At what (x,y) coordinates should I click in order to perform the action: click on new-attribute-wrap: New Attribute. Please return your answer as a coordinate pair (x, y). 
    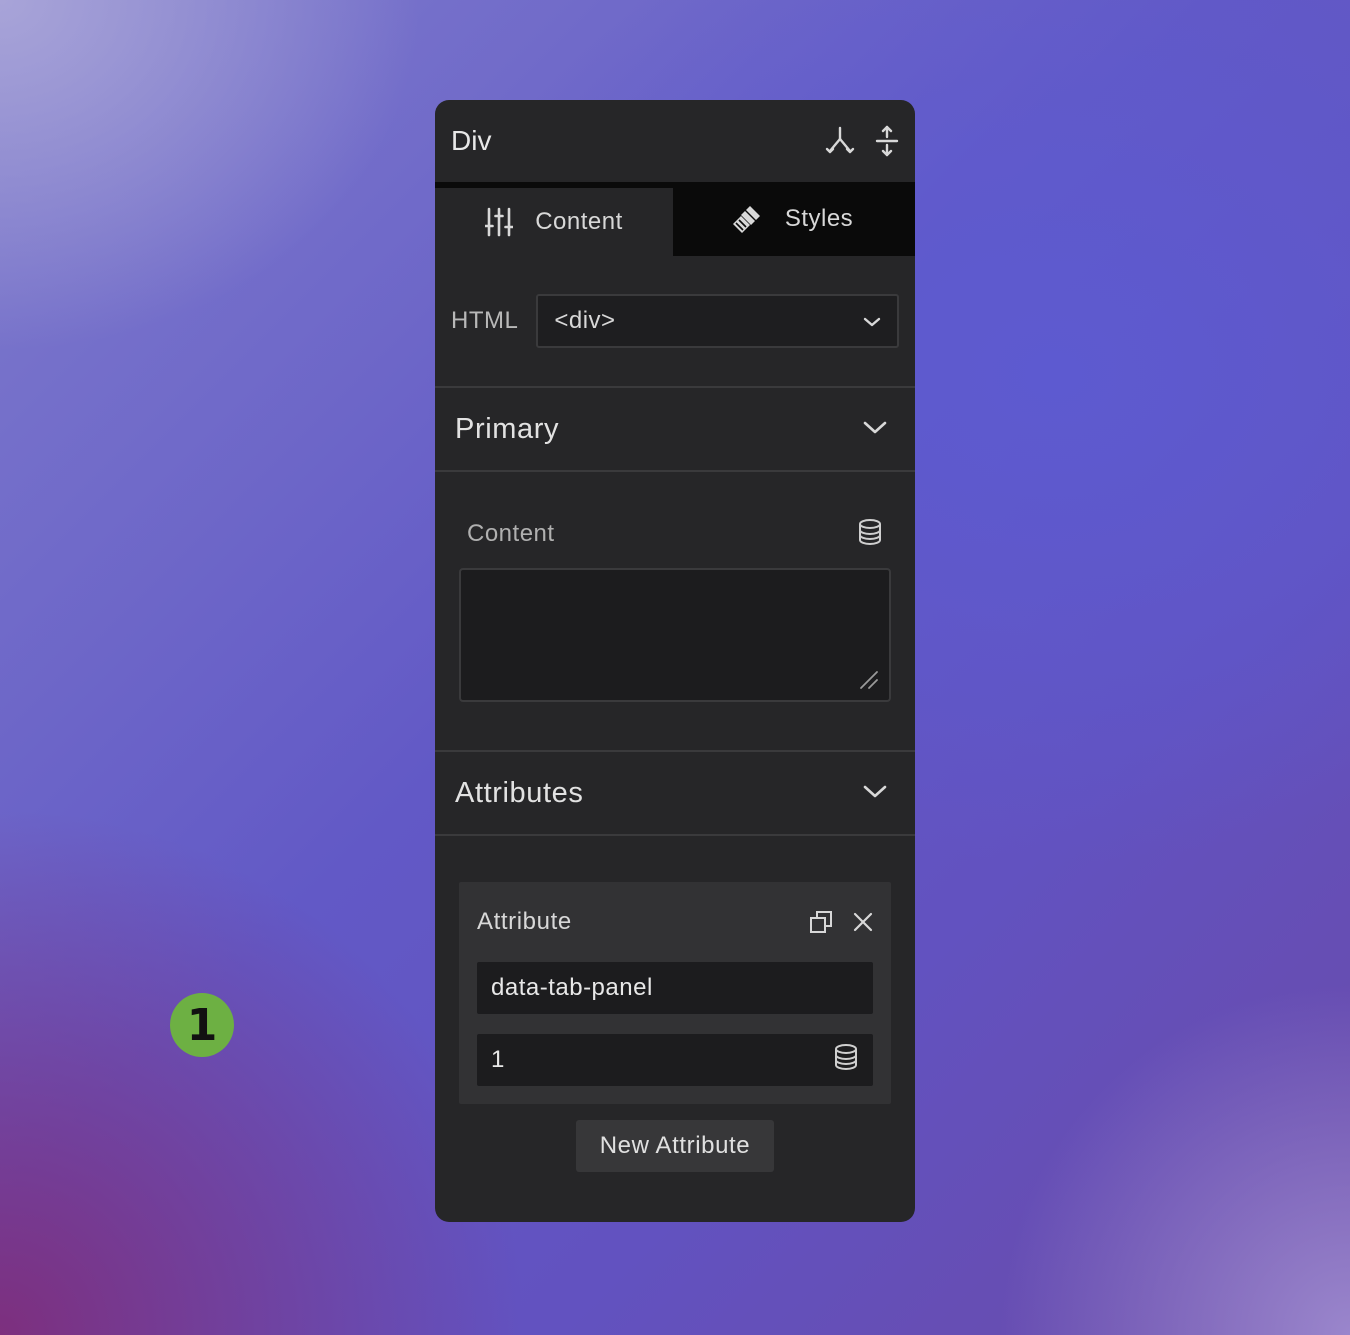
    Looking at the image, I should click on (675, 1146).